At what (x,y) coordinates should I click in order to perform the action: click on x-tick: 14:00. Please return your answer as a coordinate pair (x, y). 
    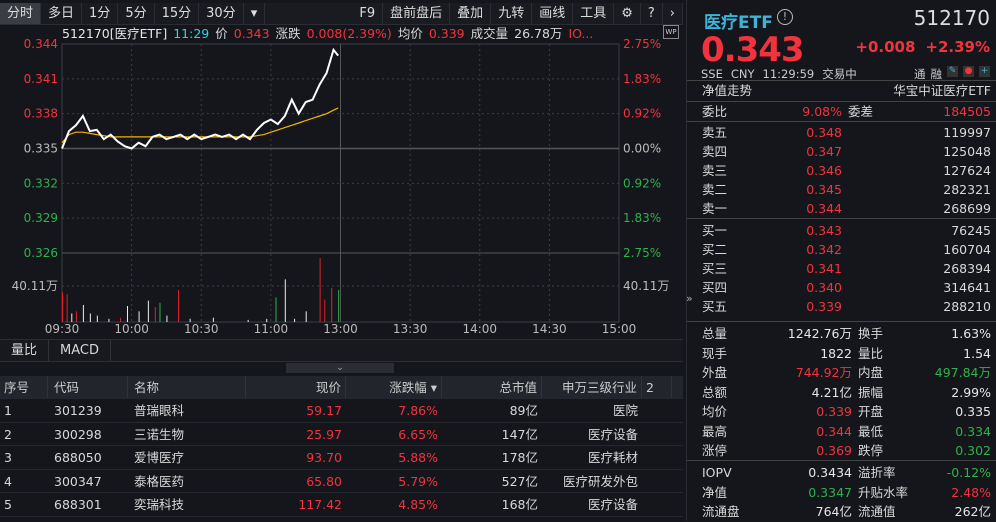
    Looking at the image, I should click on (479, 329).